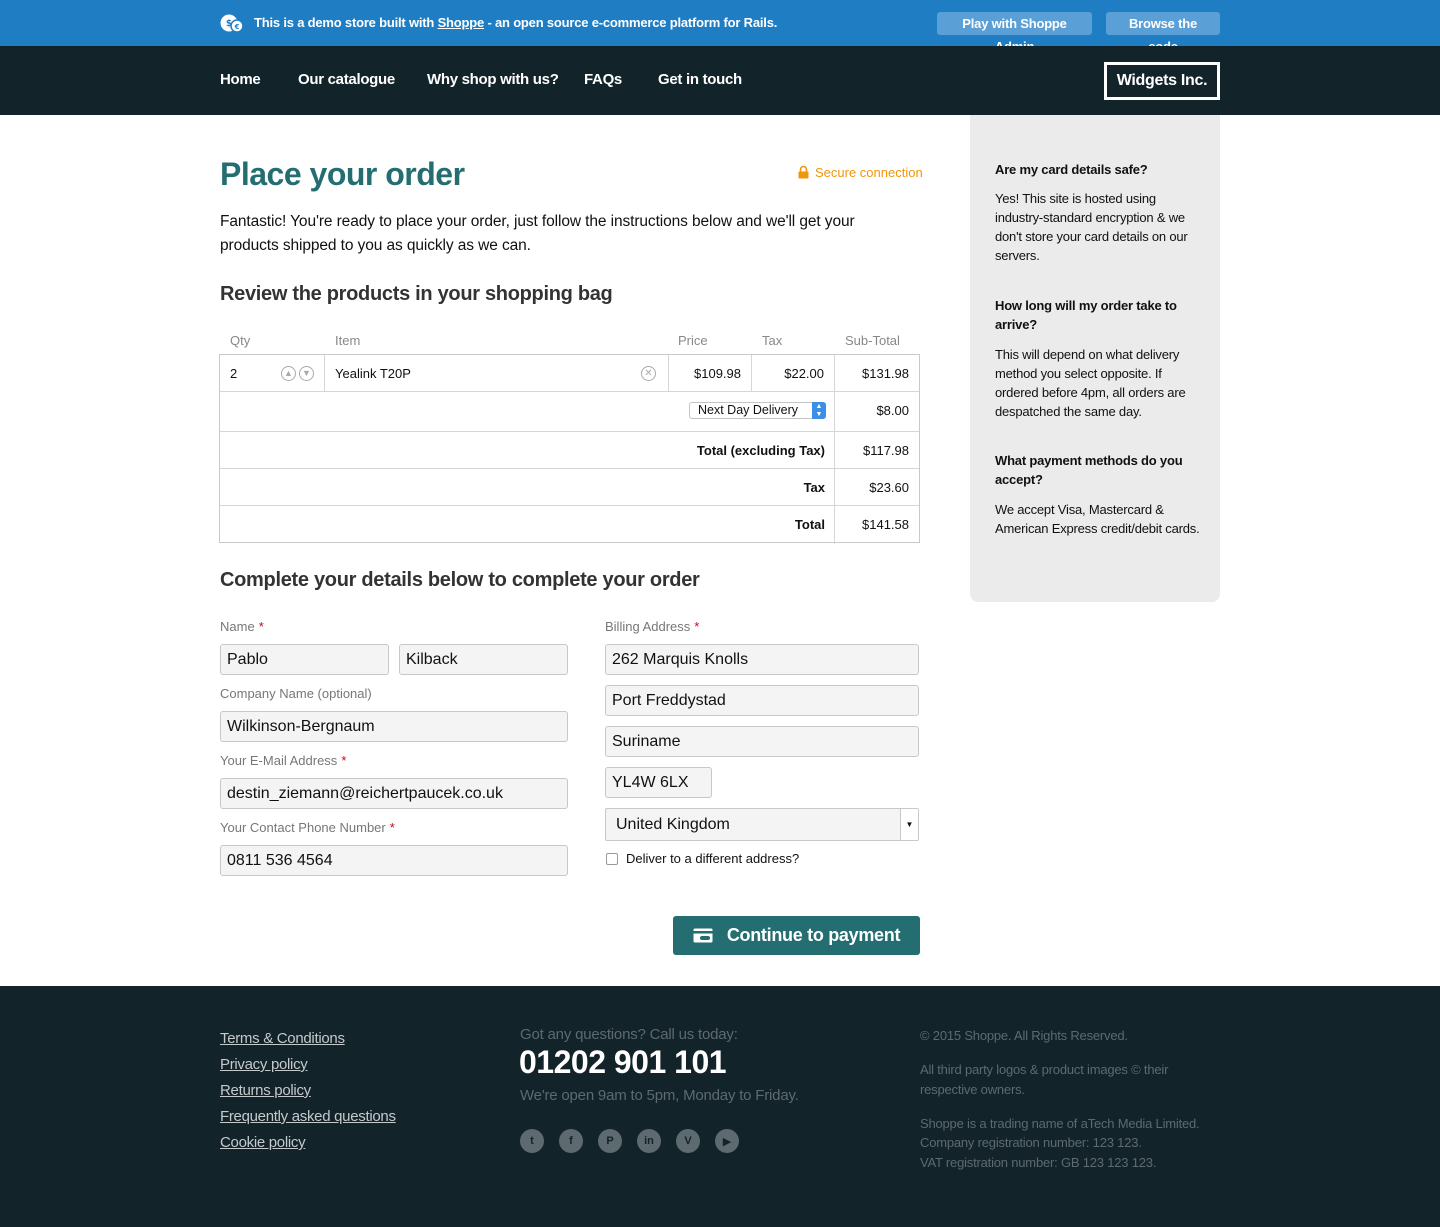  Describe the element at coordinates (296, 693) in the screenshot. I see `company-label: Company Name (optional)` at that location.